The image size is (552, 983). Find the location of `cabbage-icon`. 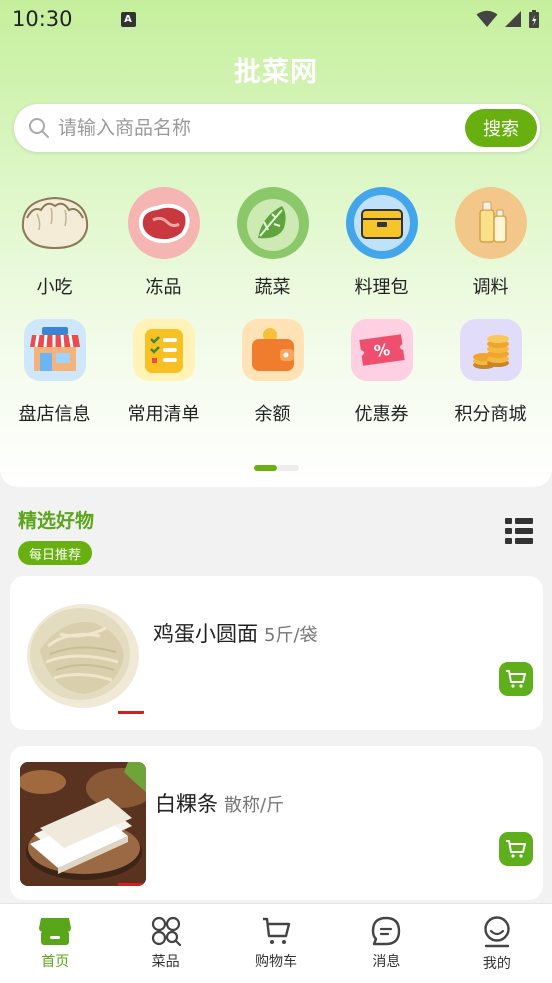

cabbage-icon is located at coordinates (273, 223).